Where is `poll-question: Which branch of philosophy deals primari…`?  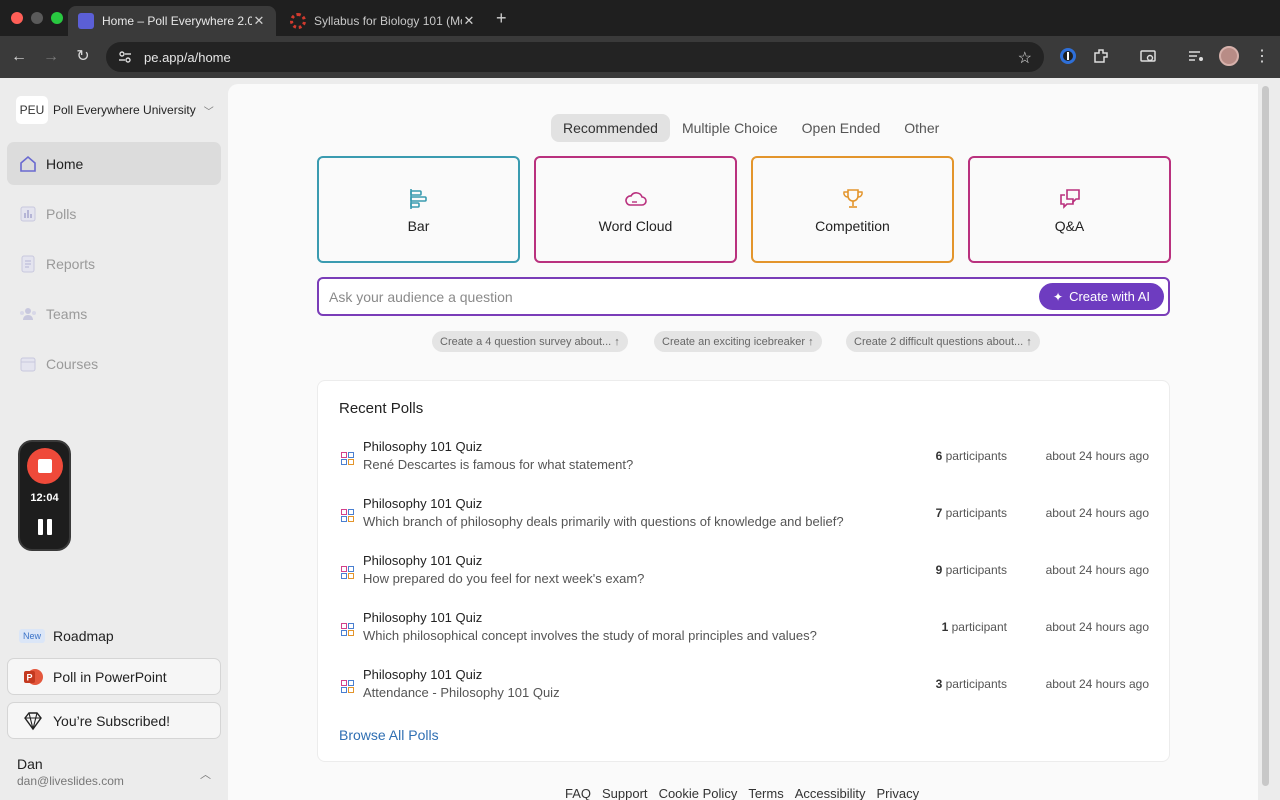
poll-question: Which branch of philosophy deals primari… is located at coordinates (603, 521).